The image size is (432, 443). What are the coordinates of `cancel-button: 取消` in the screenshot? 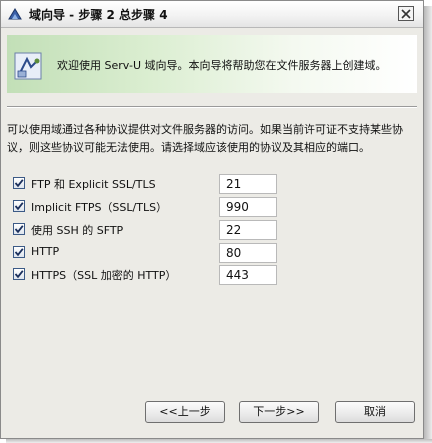 It's located at (375, 412).